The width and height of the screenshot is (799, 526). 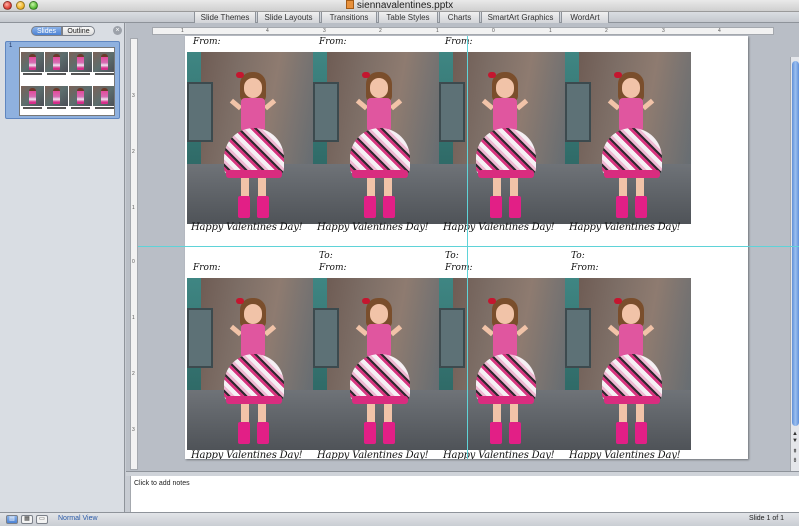 I want to click on slide-thumbnail-1: 1, so click(x=62, y=80).